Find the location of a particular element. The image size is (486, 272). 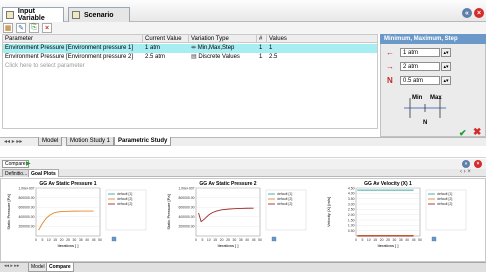

bottom-collapse-icon: « is located at coordinates (466, 164).